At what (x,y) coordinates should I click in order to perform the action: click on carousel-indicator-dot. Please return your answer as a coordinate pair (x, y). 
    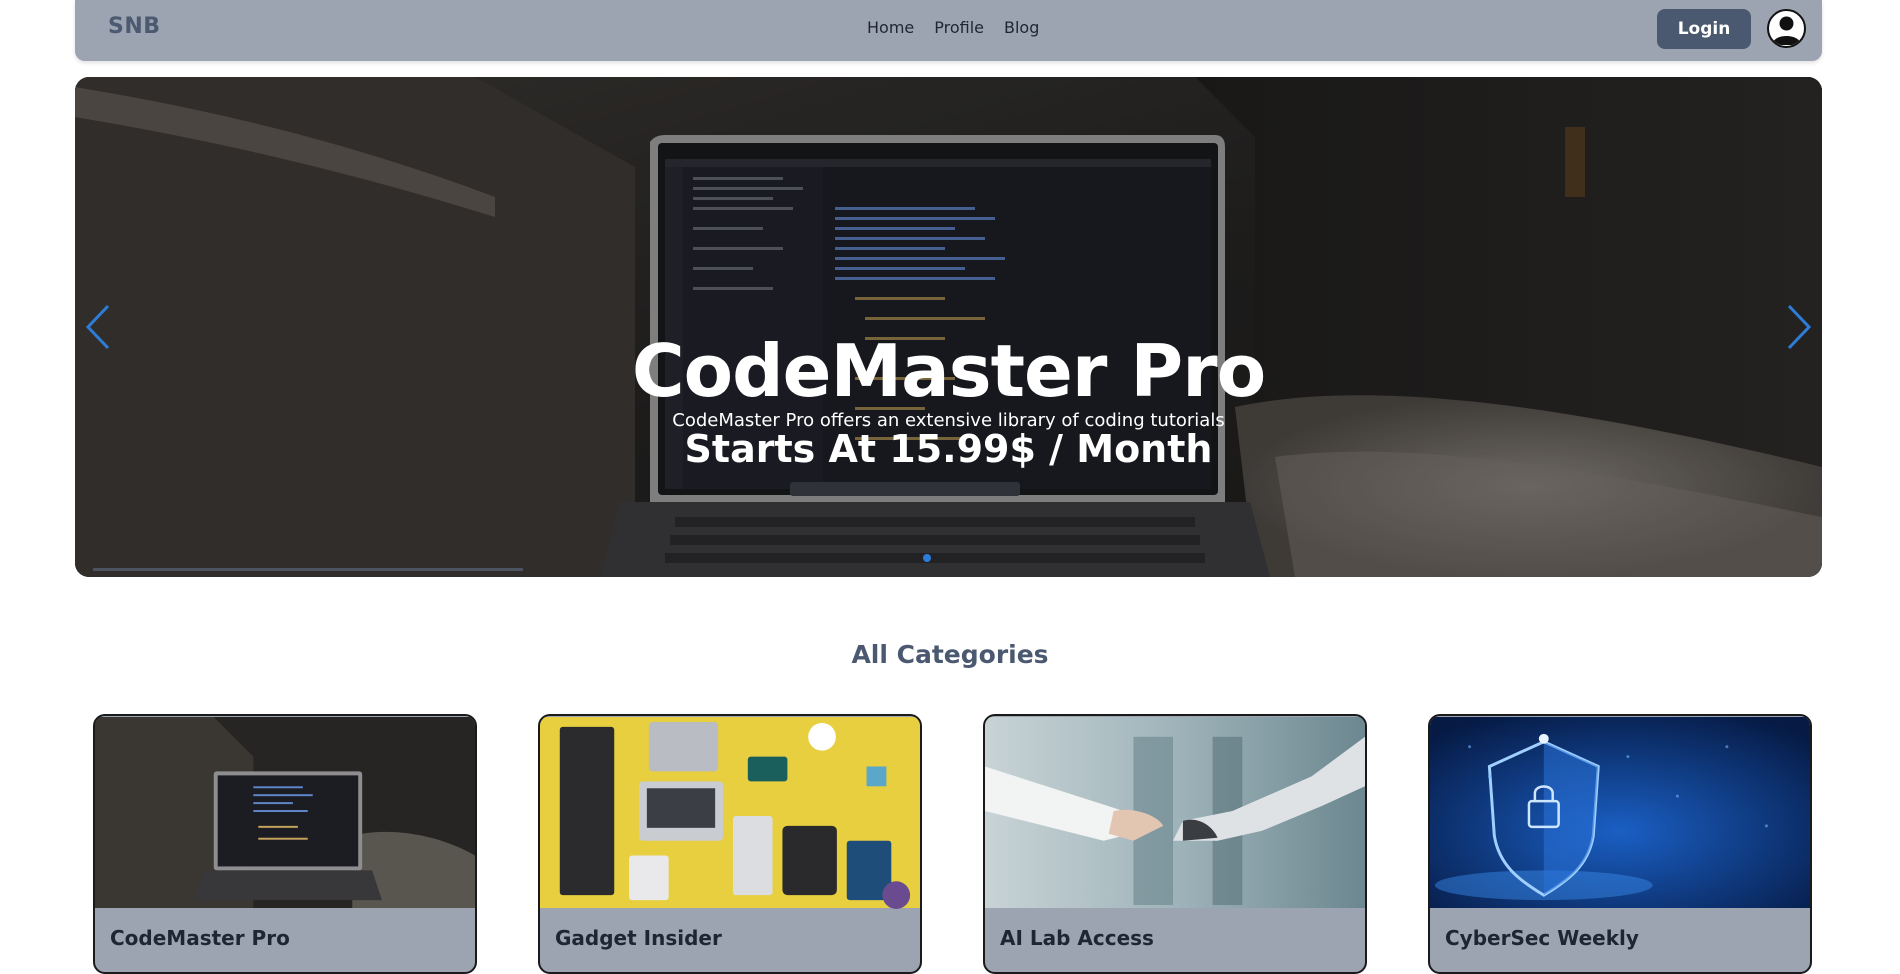
    Looking at the image, I should click on (927, 558).